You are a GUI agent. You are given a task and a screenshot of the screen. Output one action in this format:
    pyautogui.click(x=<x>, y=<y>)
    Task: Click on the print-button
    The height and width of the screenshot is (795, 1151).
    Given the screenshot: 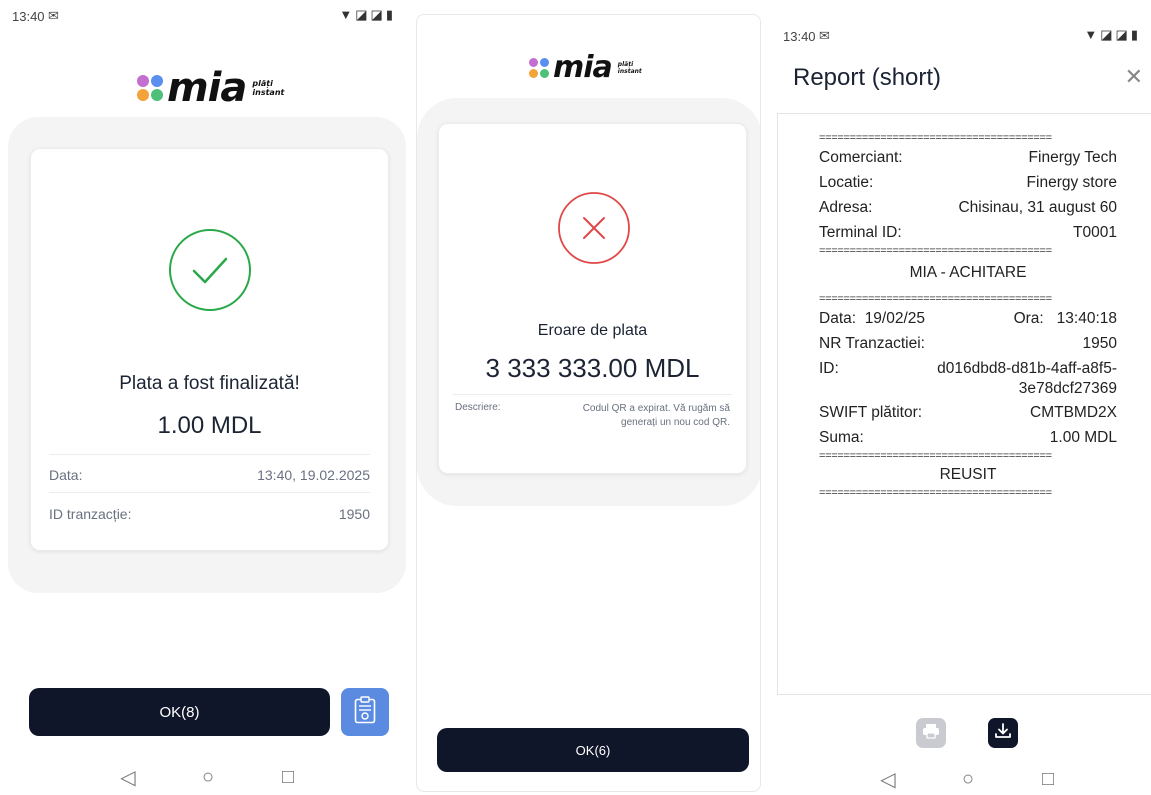 What is the action you would take?
    pyautogui.click(x=931, y=733)
    